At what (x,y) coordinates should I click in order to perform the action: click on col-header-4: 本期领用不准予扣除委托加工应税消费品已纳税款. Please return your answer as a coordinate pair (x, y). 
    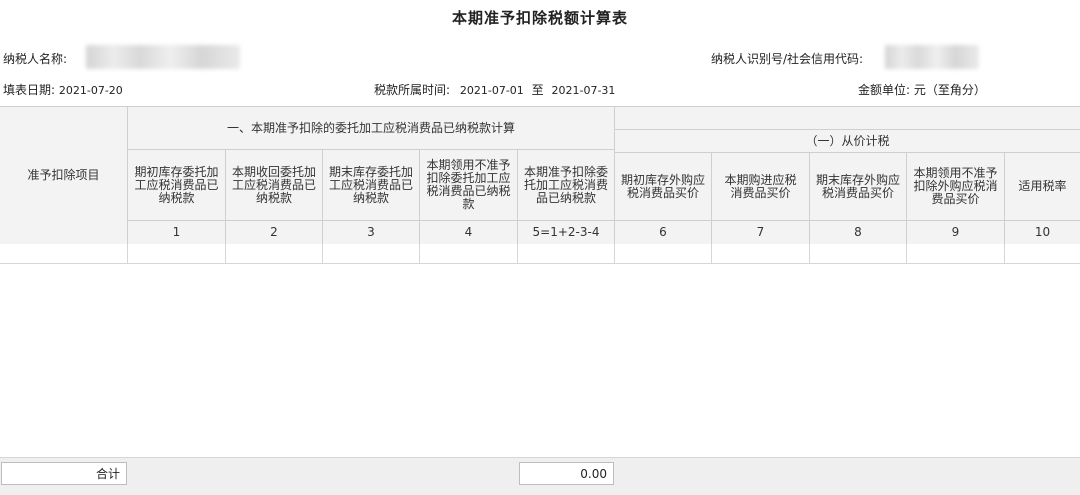
    Looking at the image, I should click on (468, 184).